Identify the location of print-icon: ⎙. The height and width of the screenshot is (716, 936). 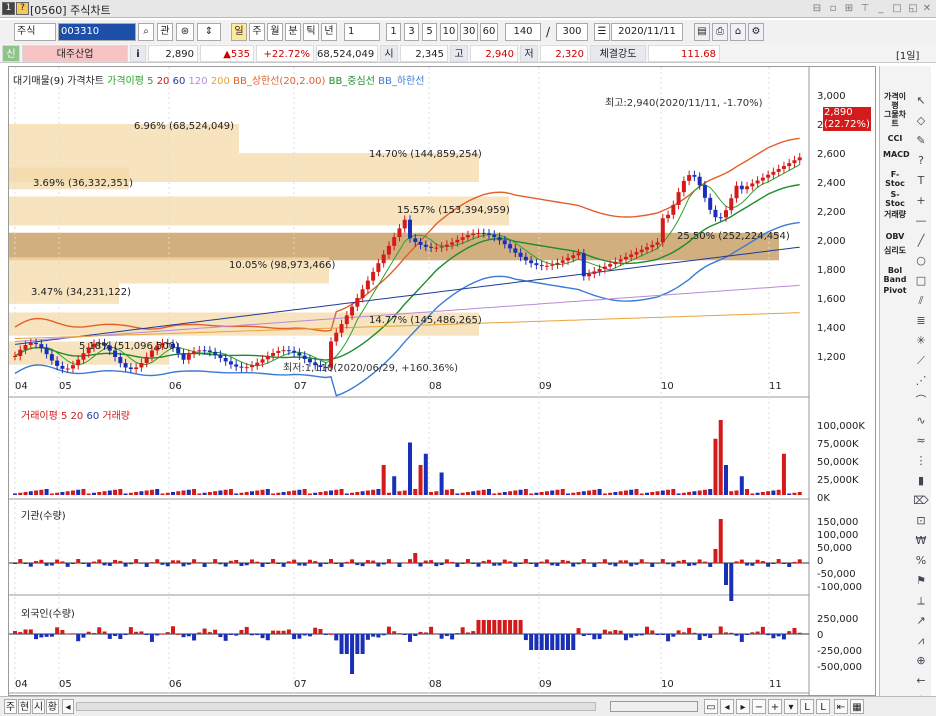
(720, 32).